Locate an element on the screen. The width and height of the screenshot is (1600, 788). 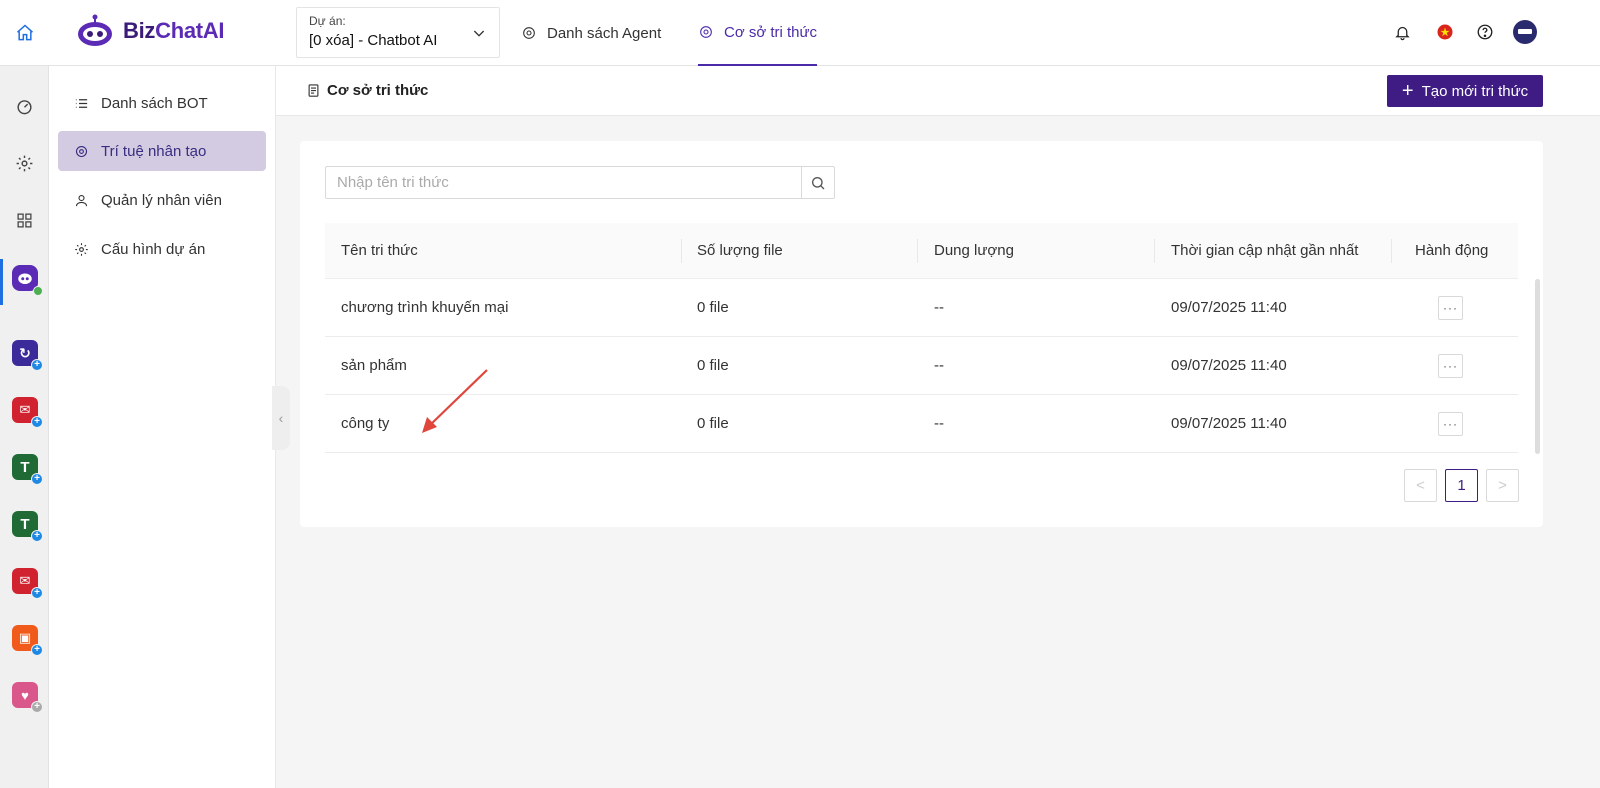
chevron-right-icon: > is located at coordinates (1502, 485).